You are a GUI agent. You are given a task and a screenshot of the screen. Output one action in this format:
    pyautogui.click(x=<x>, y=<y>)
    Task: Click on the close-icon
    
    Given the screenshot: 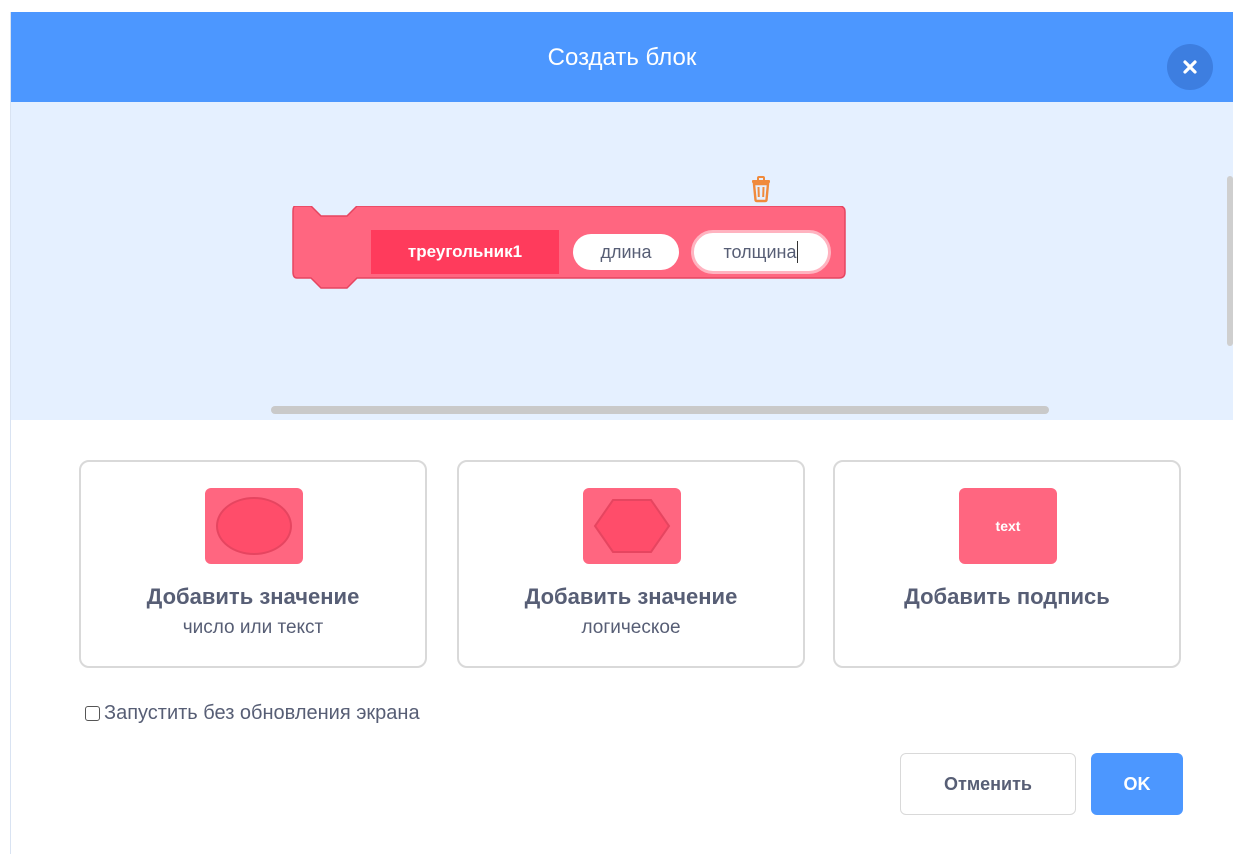 What is the action you would take?
    pyautogui.click(x=1190, y=67)
    